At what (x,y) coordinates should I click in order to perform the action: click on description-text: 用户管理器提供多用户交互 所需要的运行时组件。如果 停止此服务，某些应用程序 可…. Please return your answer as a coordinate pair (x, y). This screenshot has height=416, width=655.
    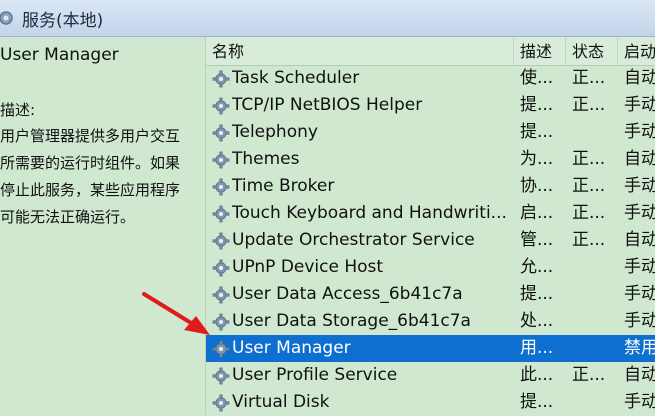
    Looking at the image, I should click on (100, 177).